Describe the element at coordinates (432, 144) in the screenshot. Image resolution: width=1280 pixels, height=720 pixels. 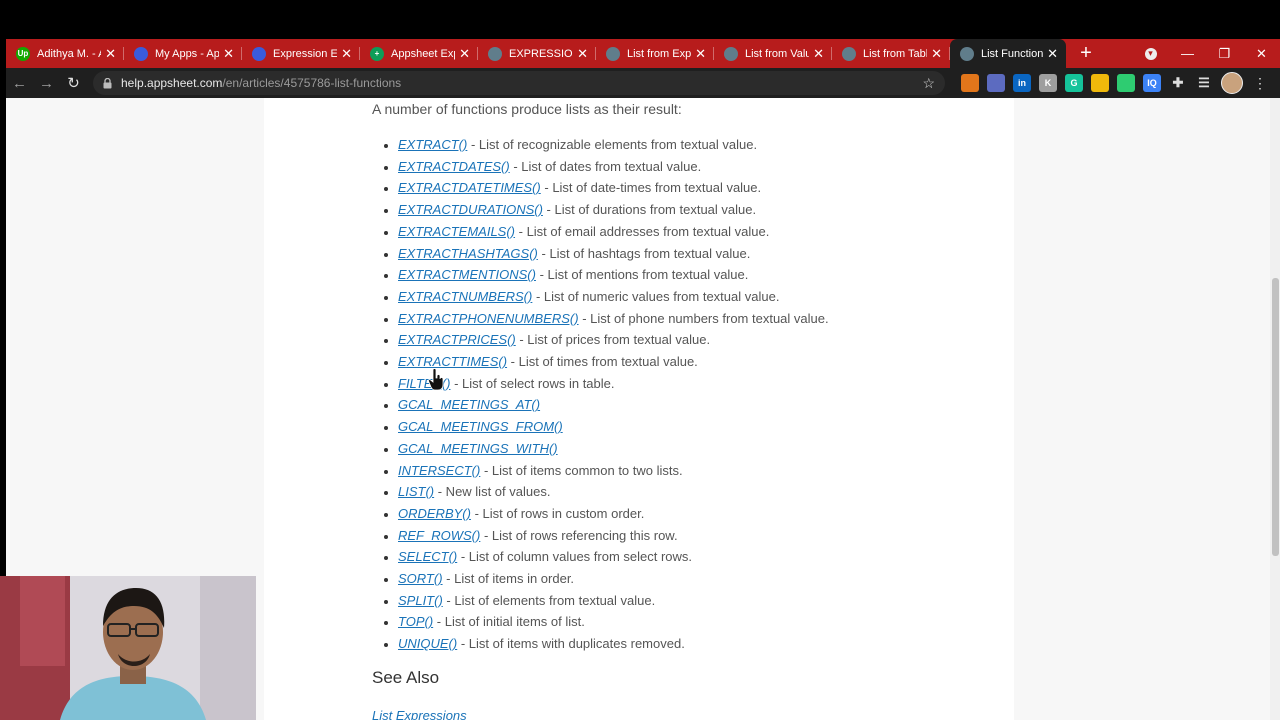
I see `function-link: EXTRACT()` at that location.